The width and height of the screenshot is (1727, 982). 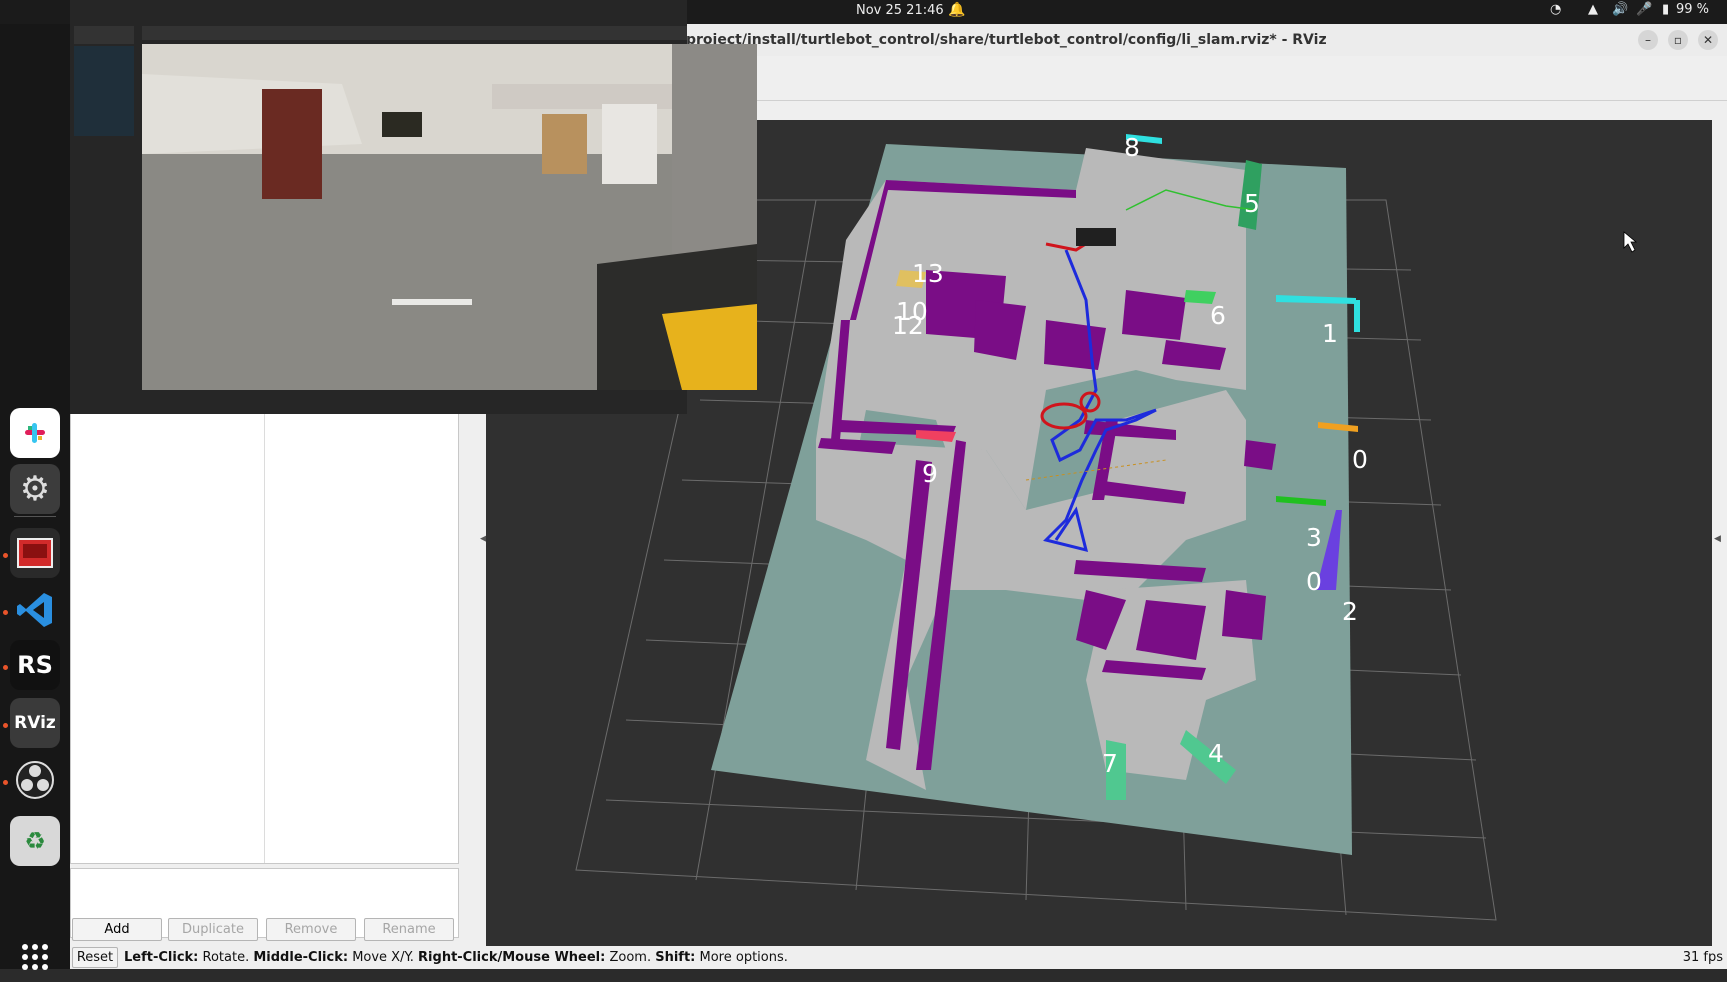 I want to click on map-label: 12, so click(x=908, y=325).